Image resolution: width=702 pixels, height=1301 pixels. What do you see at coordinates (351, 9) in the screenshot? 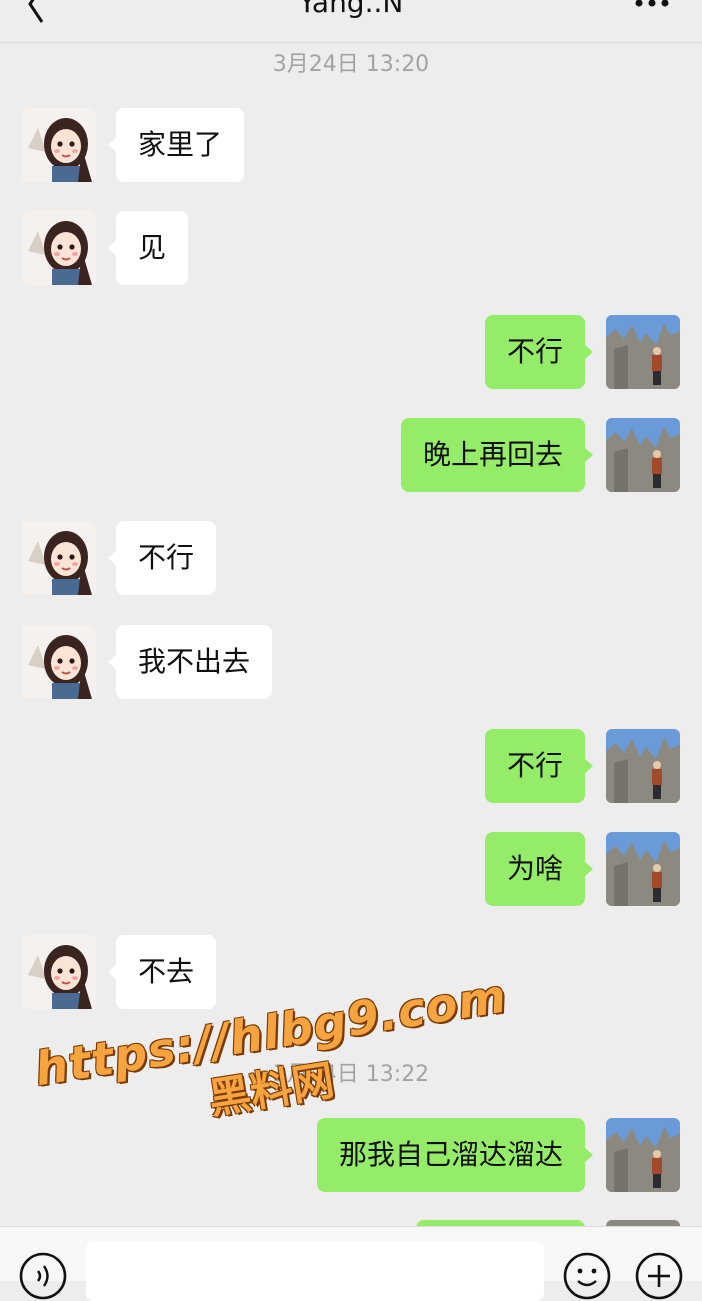
I see `chat-title: Yang..N` at bounding box center [351, 9].